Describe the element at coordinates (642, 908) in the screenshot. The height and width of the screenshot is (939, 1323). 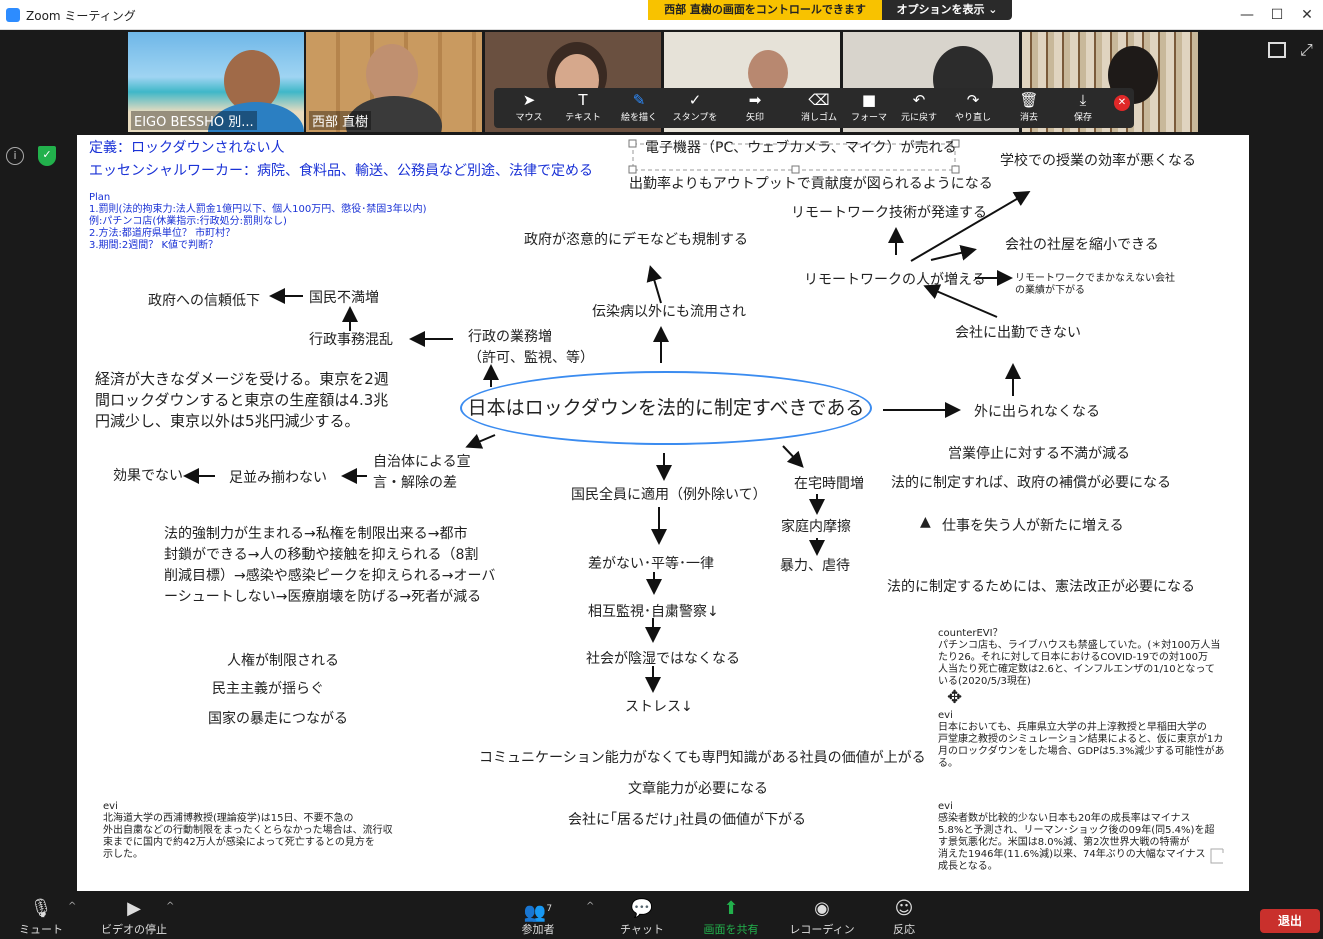
I see `chat-bubble-icon: 💬` at that location.